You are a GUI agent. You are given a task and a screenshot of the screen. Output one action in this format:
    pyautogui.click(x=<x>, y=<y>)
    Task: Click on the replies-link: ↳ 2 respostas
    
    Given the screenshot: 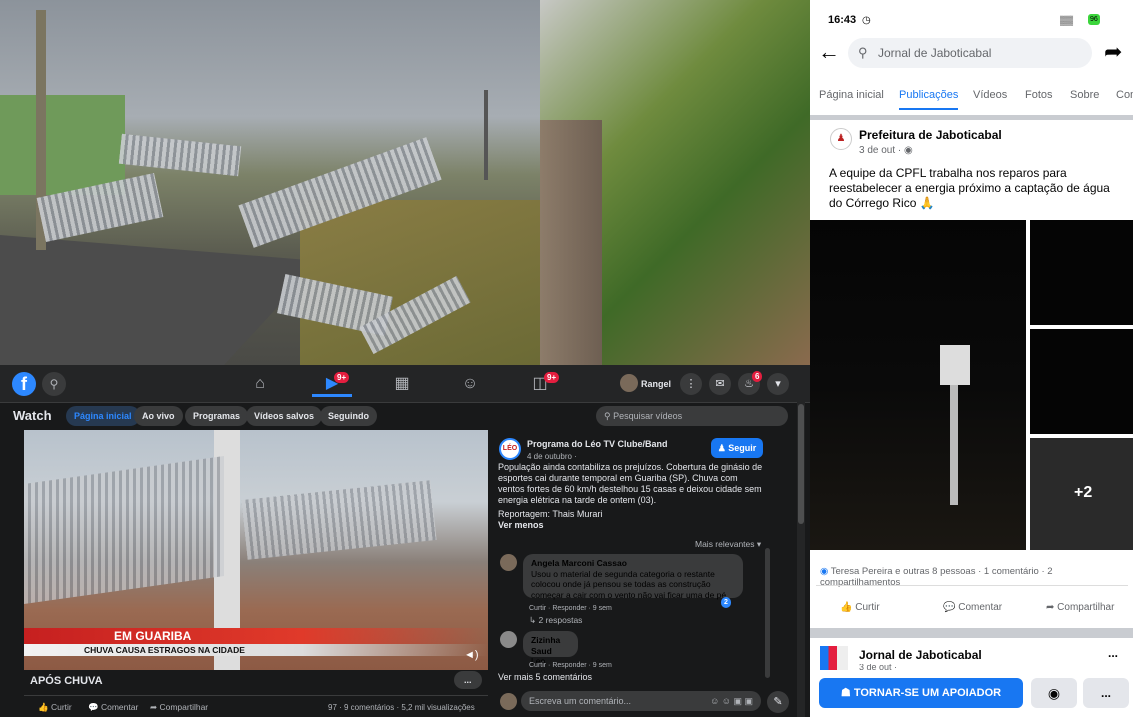 What is the action you would take?
    pyautogui.click(x=555, y=620)
    